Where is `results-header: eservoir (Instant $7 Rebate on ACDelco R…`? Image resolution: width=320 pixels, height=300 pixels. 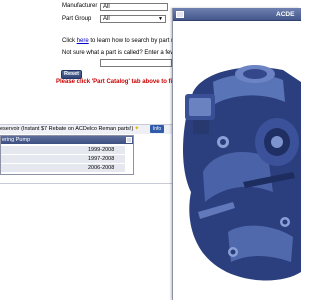 results-header: eservoir (Instant $7 Rebate on ACDelco R… is located at coordinates (86, 129).